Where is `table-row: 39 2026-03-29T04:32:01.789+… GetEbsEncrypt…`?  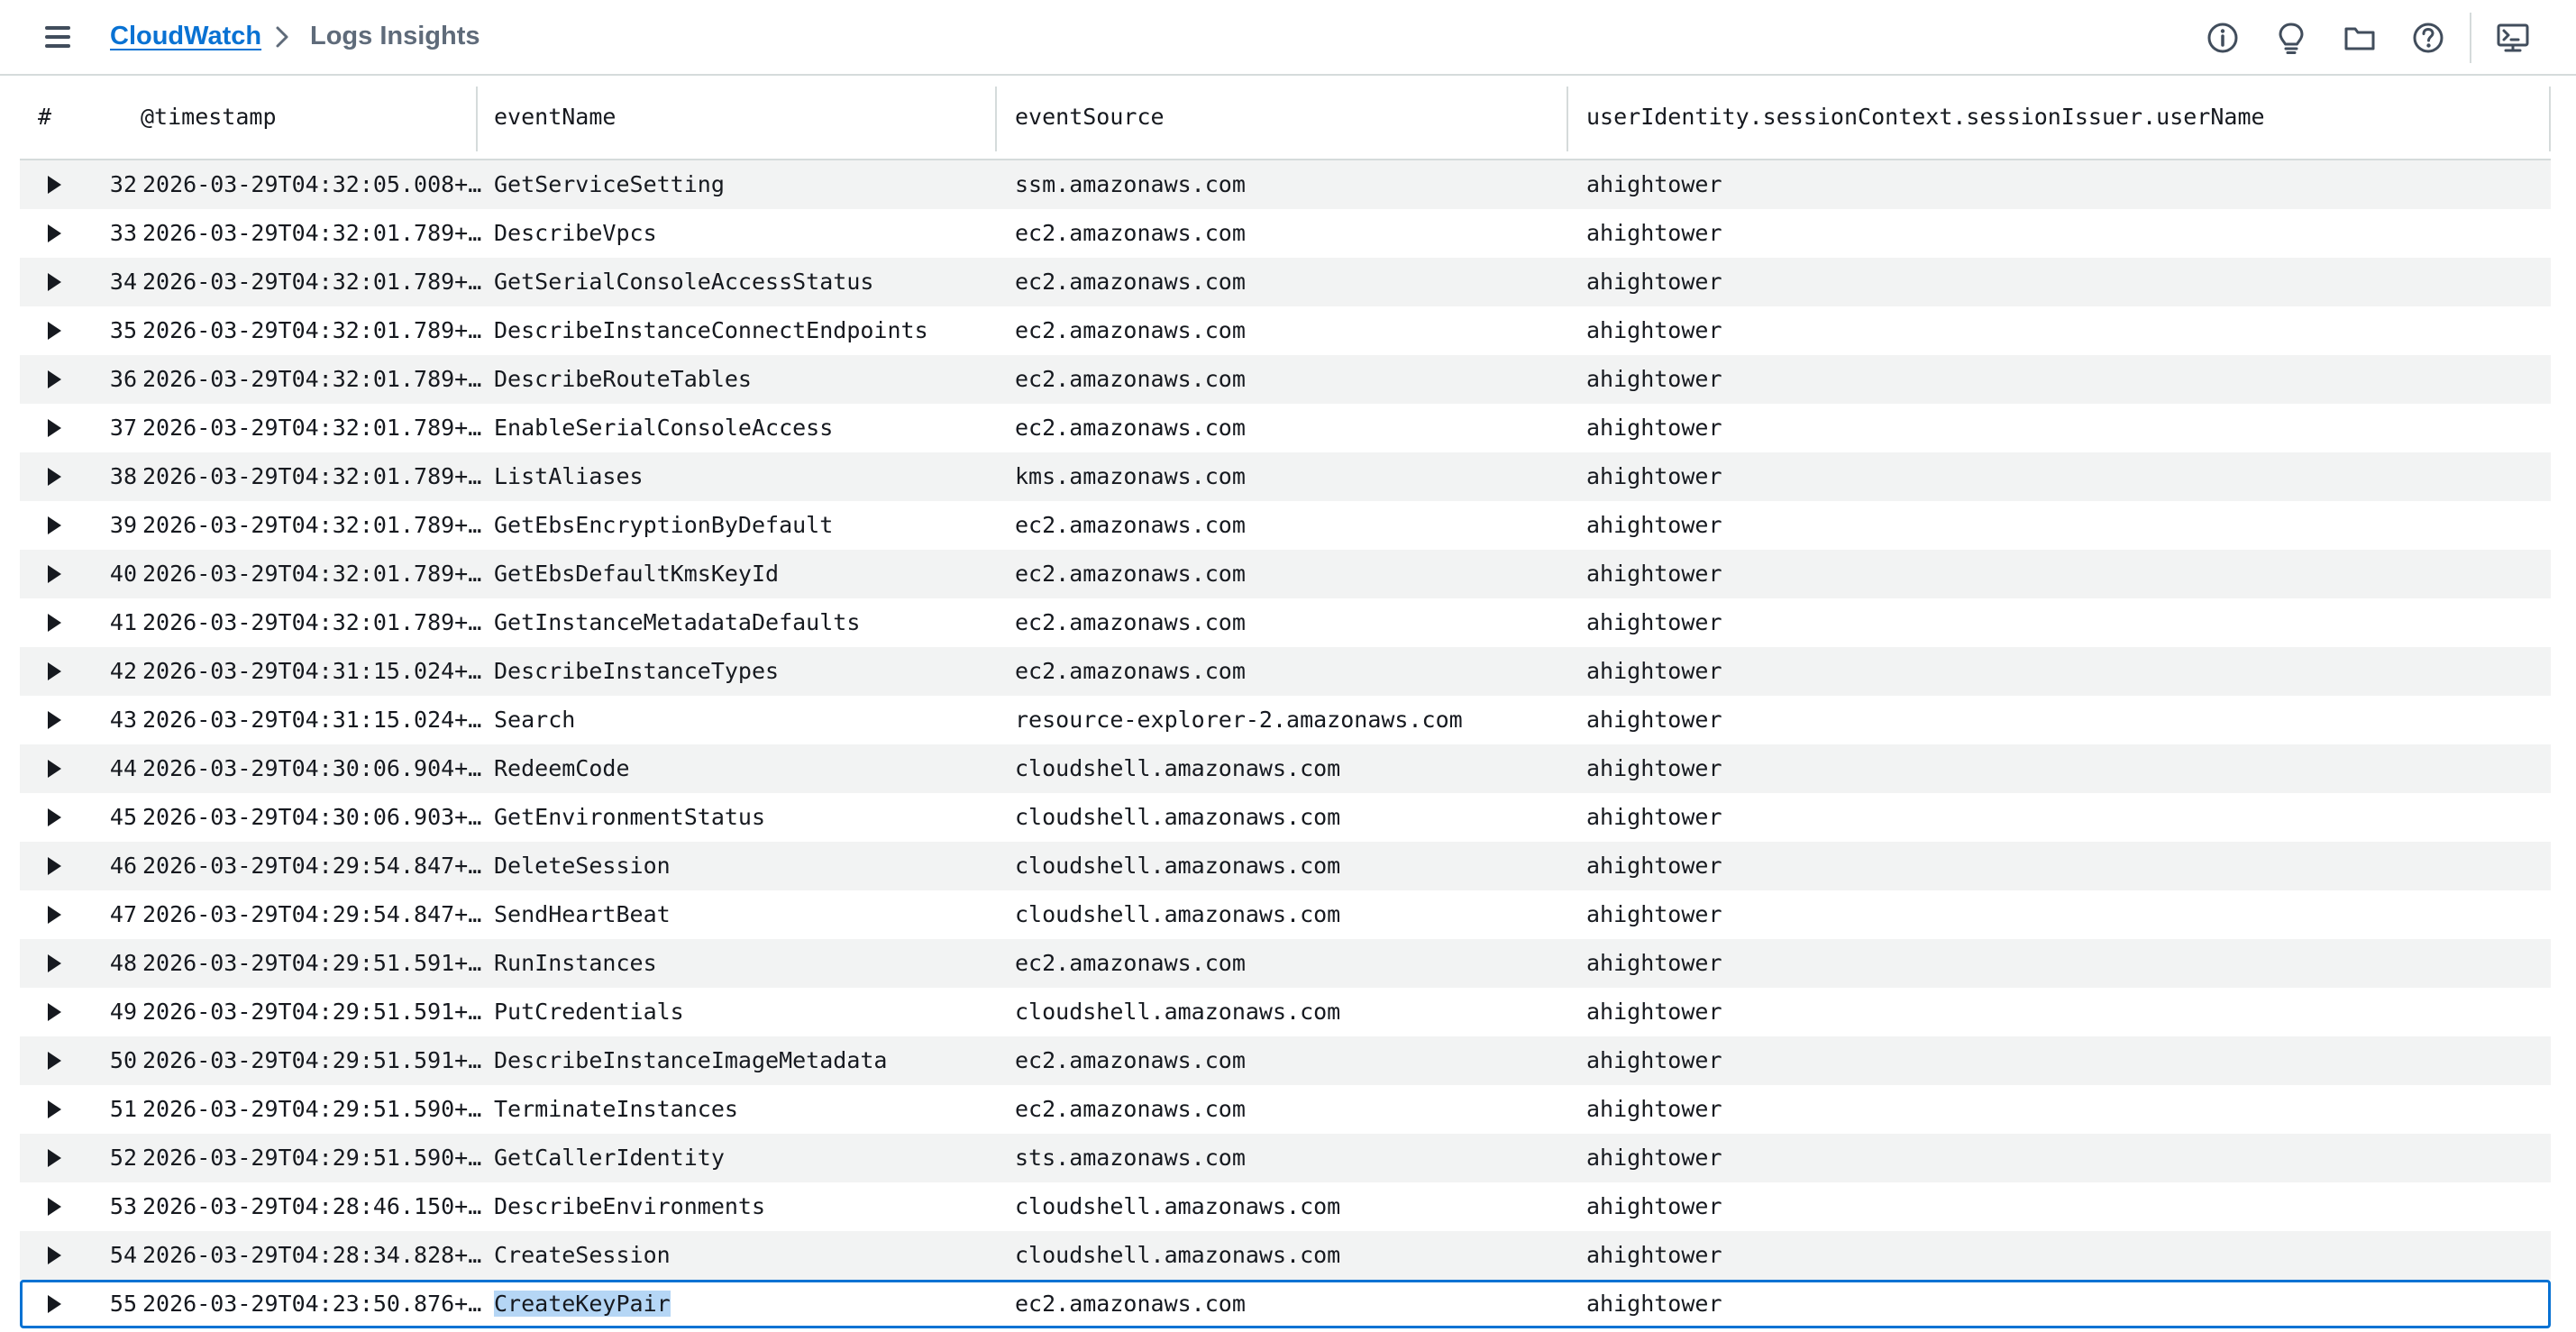
table-row: 39 2026-03-29T04:32:01.789+… GetEbsEncrypt… is located at coordinates (1285, 525).